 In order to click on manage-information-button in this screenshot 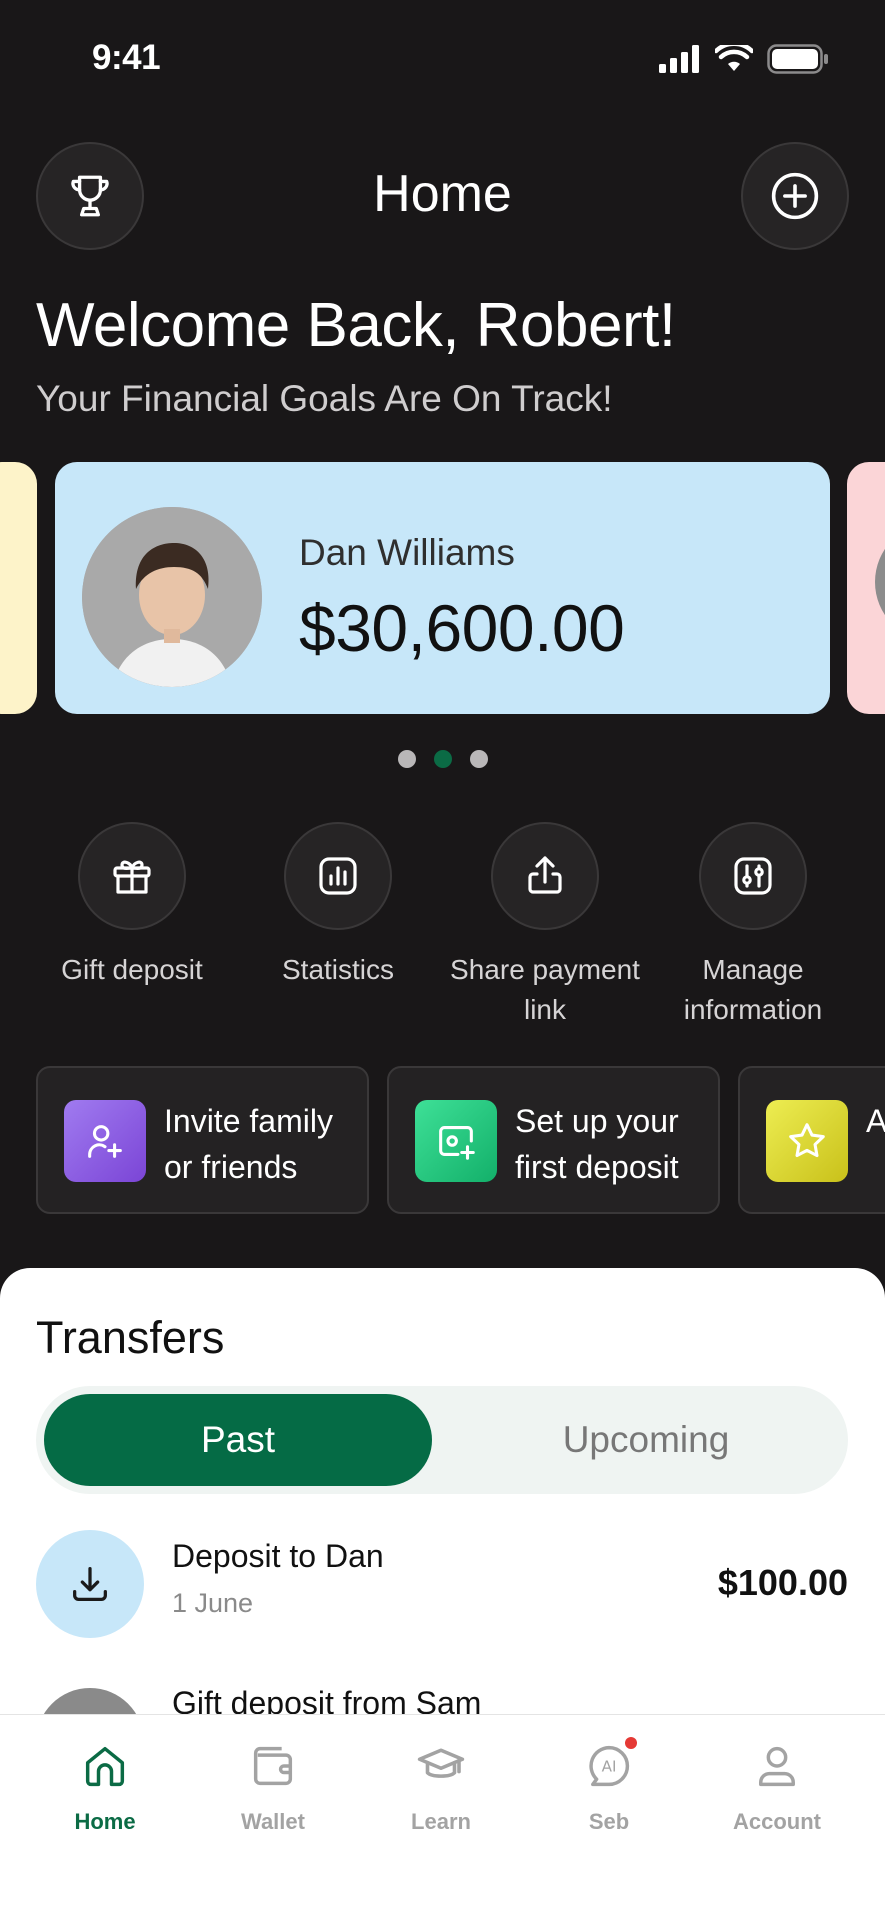, I will do `click(753, 876)`.